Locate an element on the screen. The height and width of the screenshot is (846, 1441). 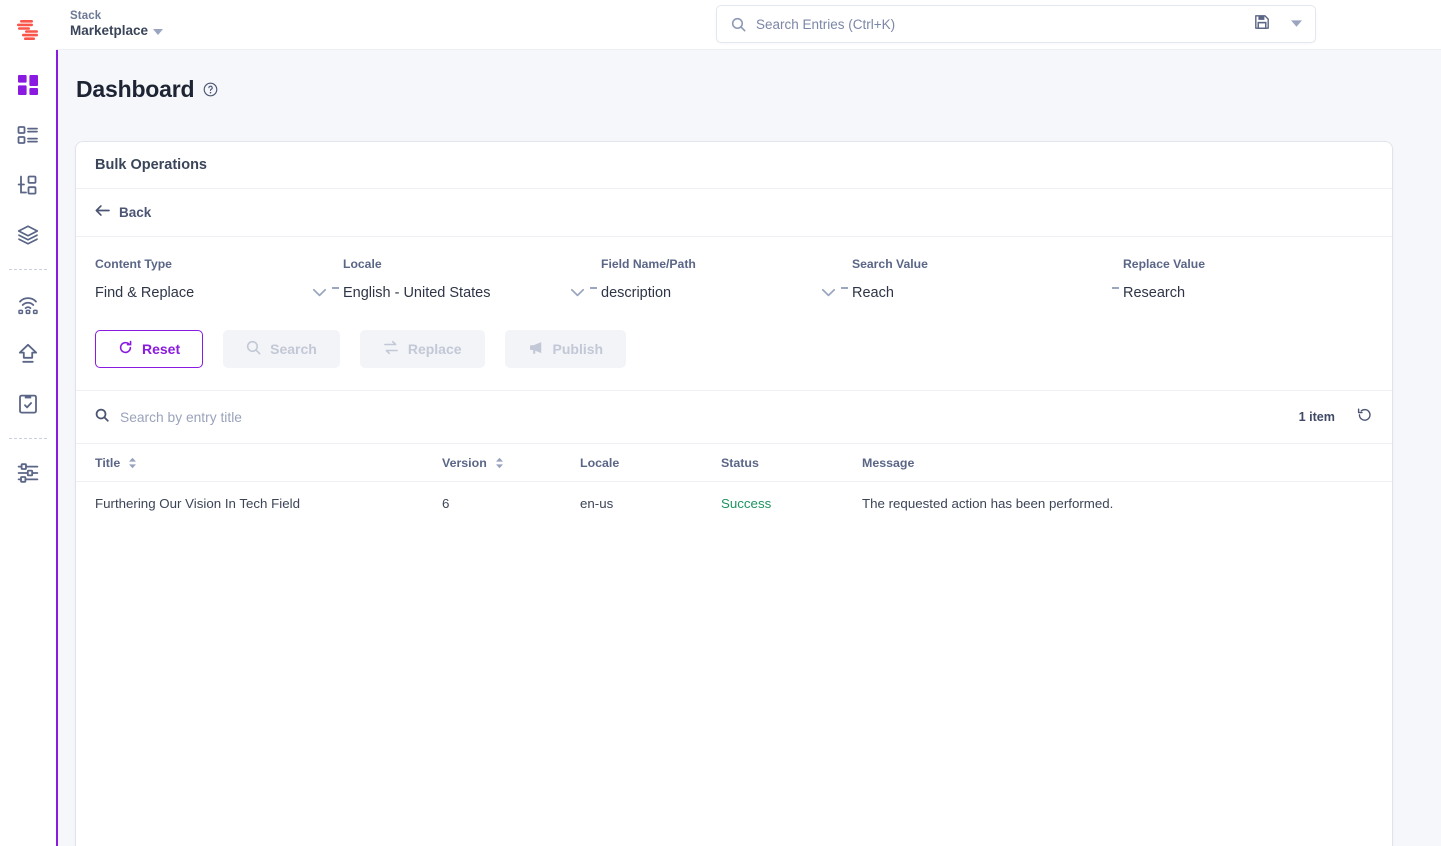
sidebar-item-live-preview is located at coordinates (28, 304).